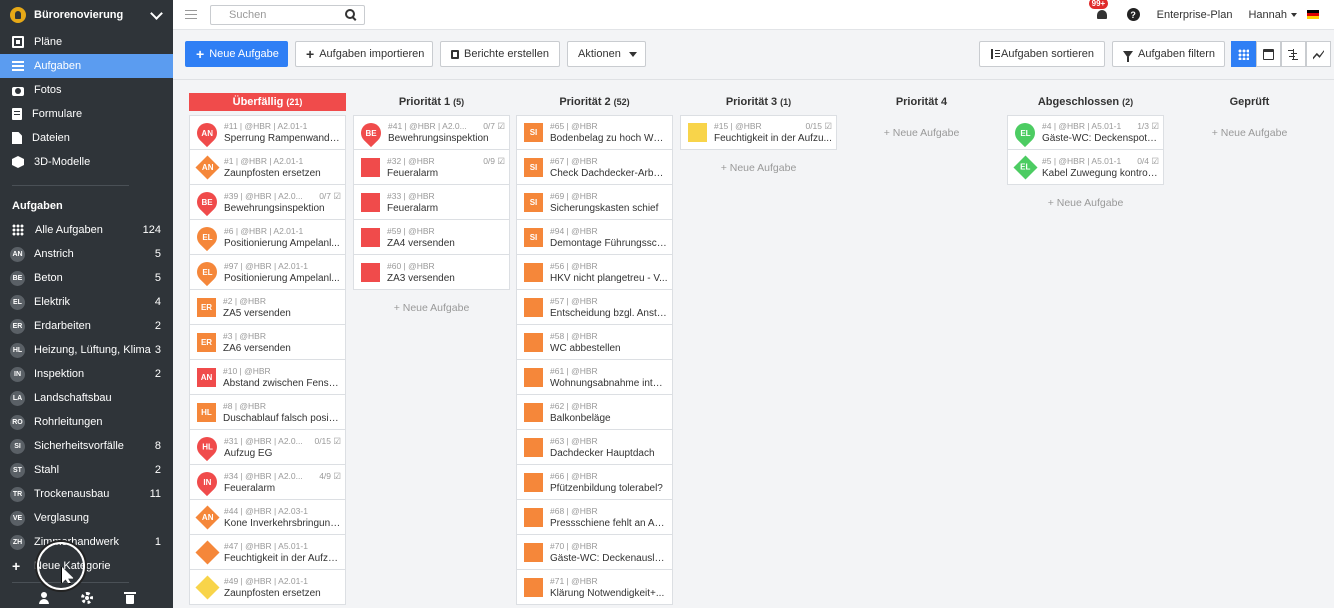  What do you see at coordinates (191, 14) in the screenshot?
I see `hamburger-menu-icon` at bounding box center [191, 14].